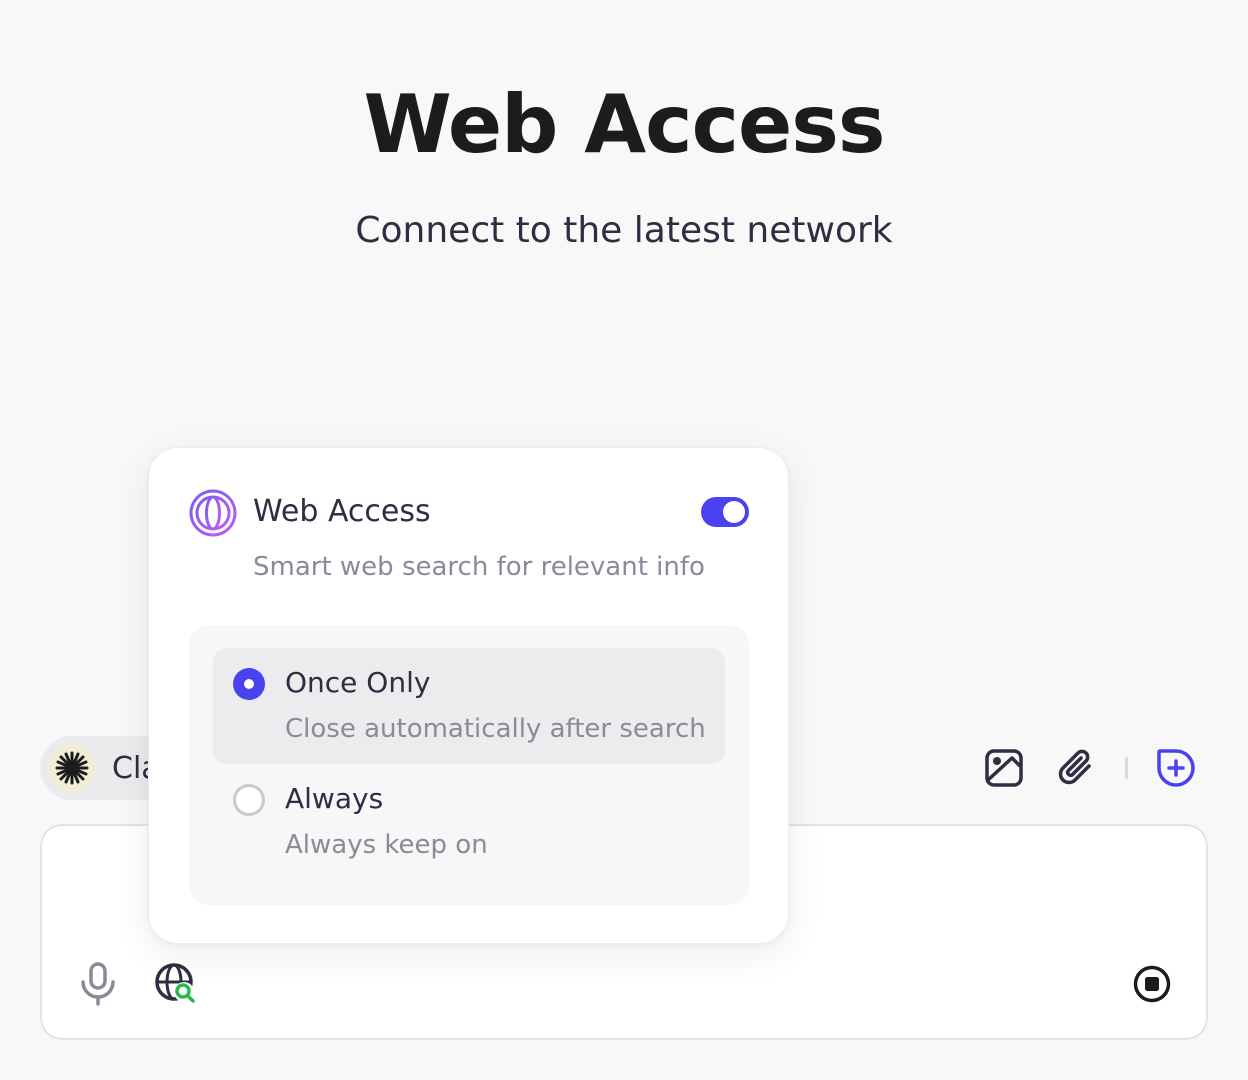 This screenshot has height=1080, width=1248. What do you see at coordinates (249, 684) in the screenshot?
I see `radio-once-only` at bounding box center [249, 684].